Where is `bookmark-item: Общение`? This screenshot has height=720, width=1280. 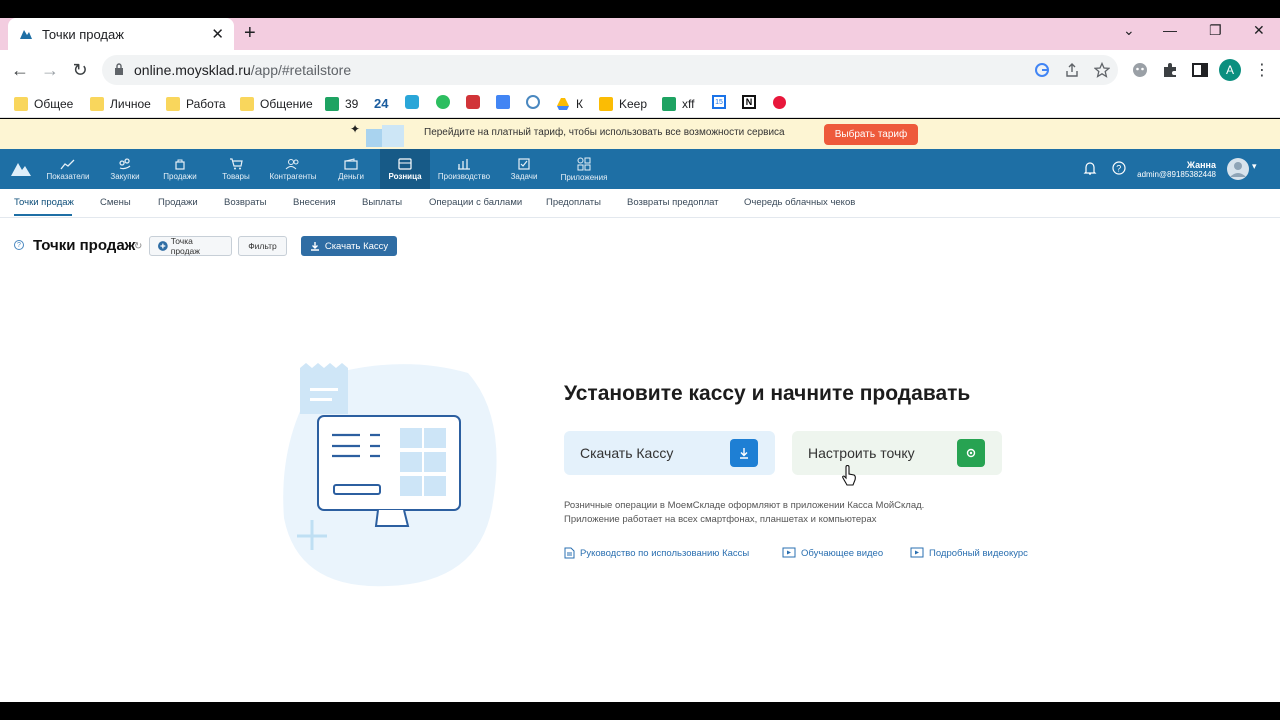
bookmark-item: Общение is located at coordinates (276, 104).